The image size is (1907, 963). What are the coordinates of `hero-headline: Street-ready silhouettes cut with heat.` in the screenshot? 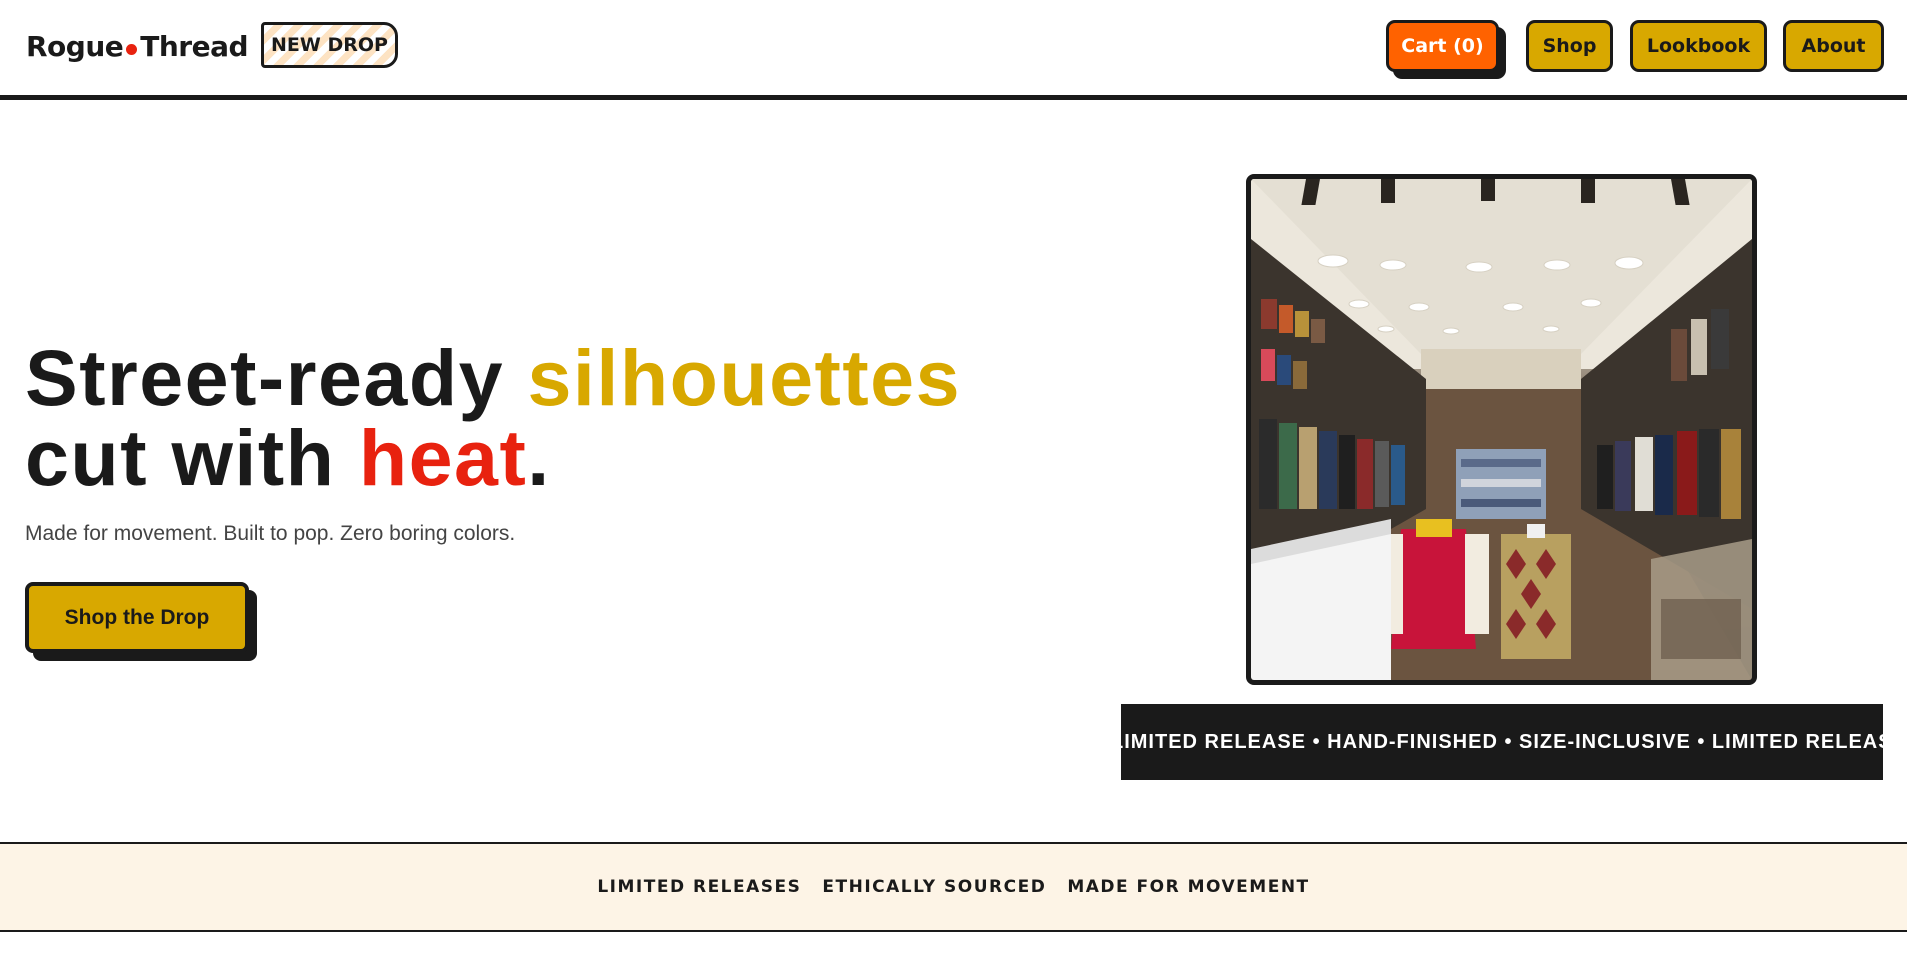 It's located at (493, 418).